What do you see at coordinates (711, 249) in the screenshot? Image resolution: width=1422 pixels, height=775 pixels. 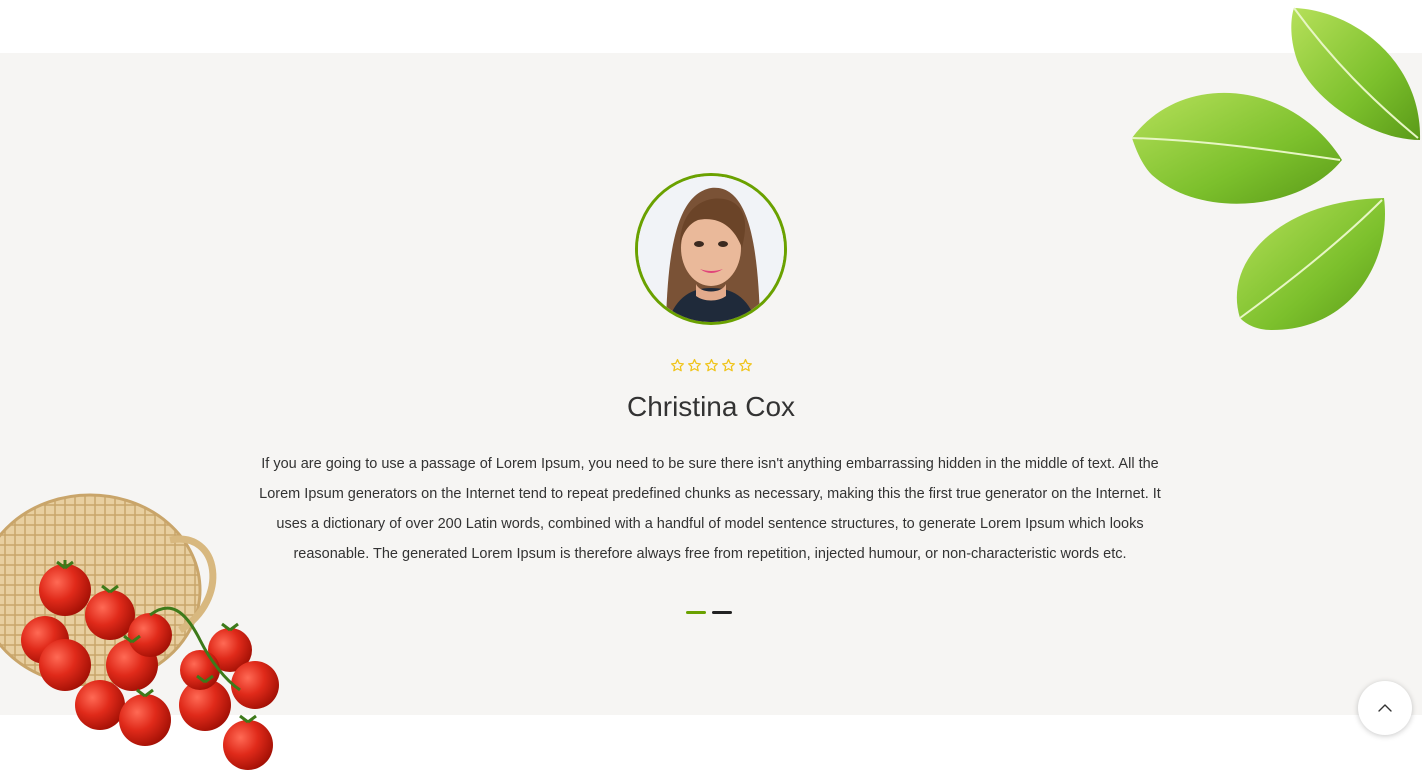 I see `customer-avatar` at bounding box center [711, 249].